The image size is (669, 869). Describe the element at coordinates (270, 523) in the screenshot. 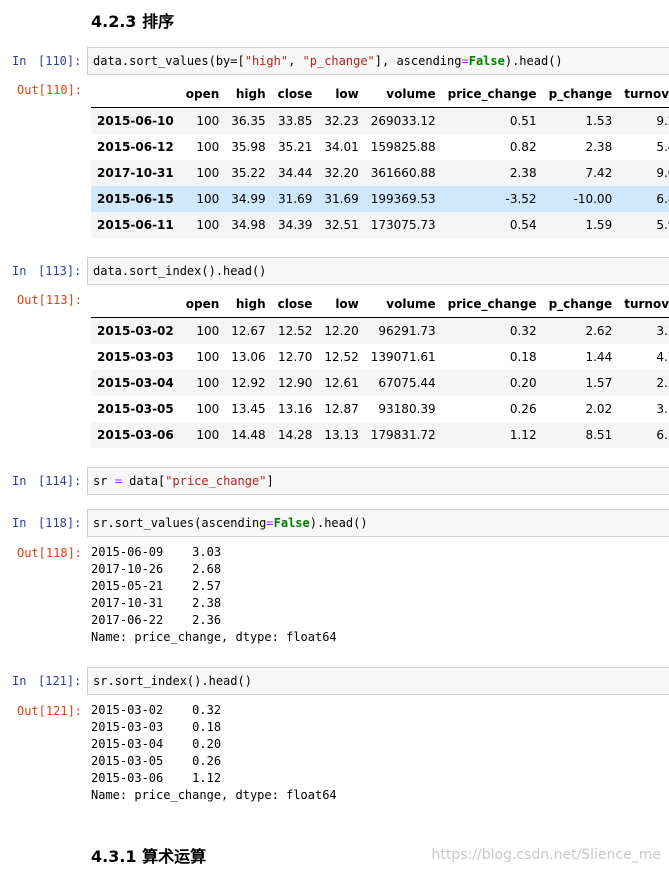

I see `code-token: =` at that location.